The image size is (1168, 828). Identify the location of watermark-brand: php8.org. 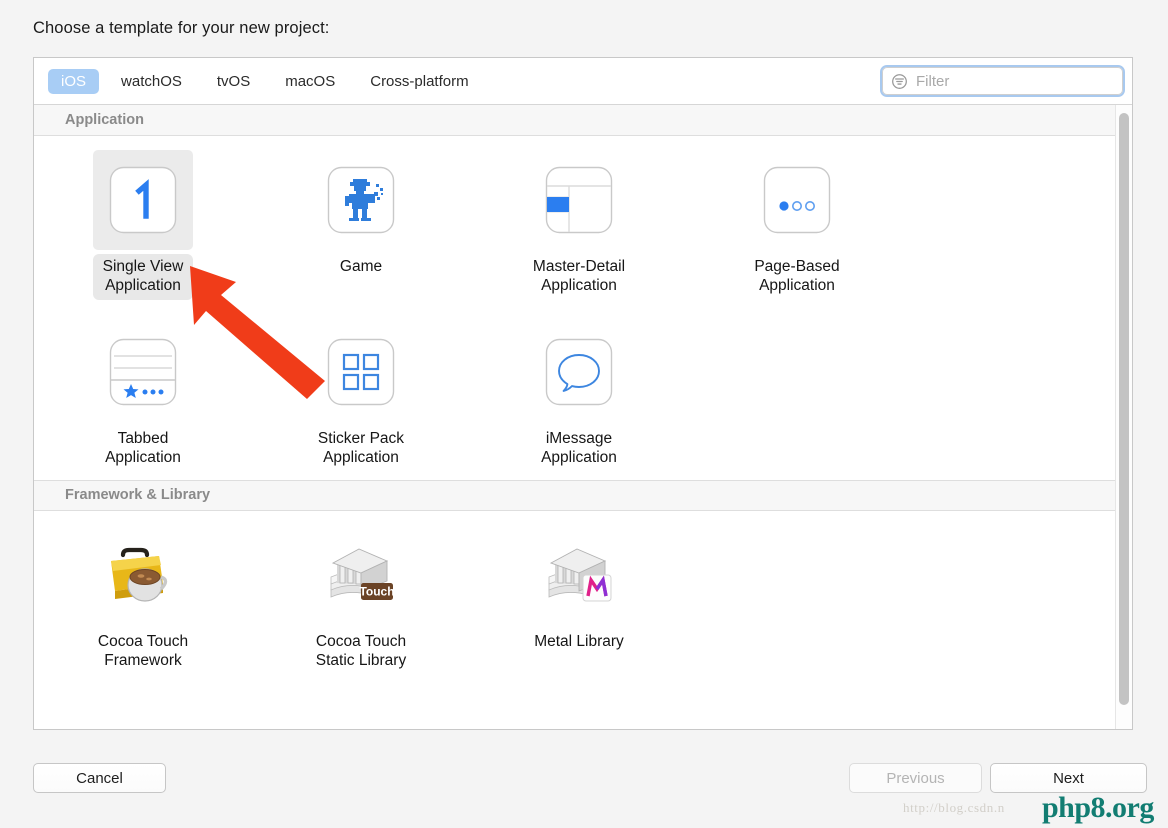
(1098, 807).